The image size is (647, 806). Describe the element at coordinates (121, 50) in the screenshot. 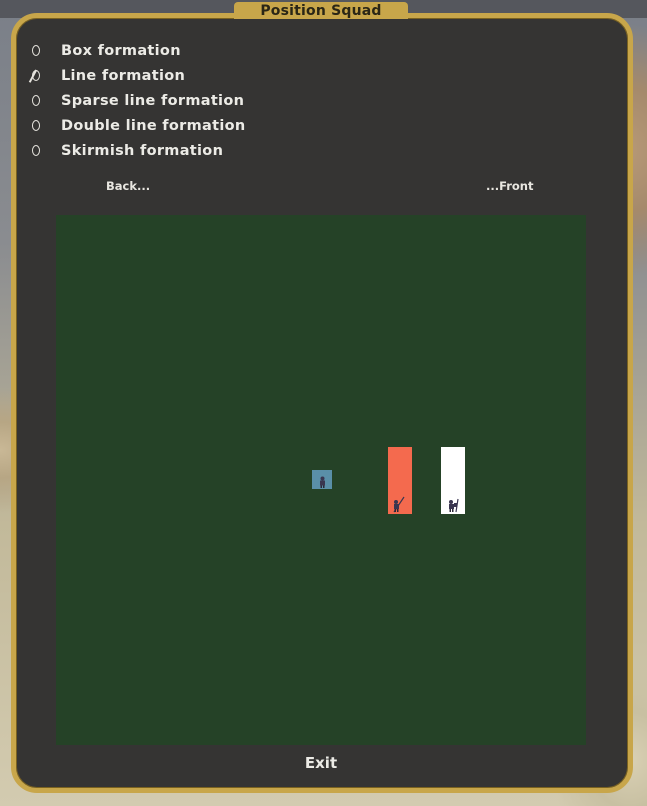

I see `option-label: Box formation` at that location.